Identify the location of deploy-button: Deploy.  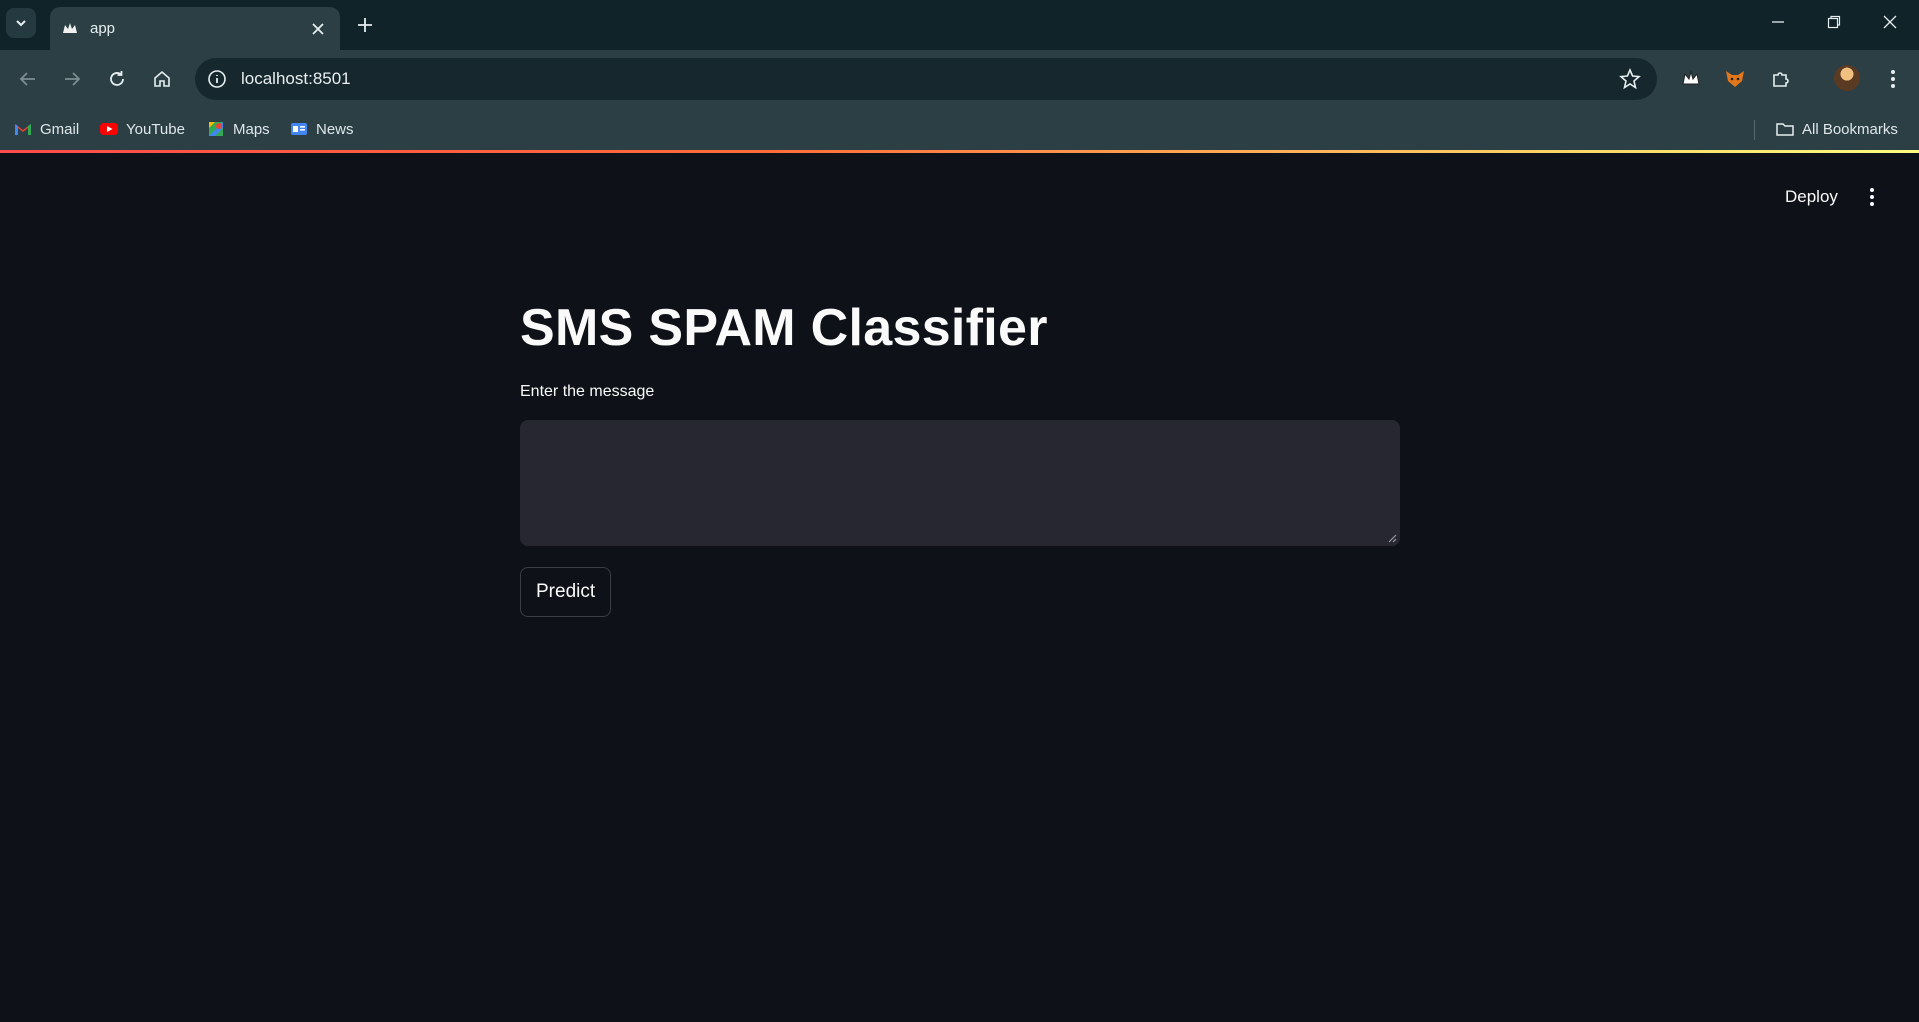
(1811, 197).